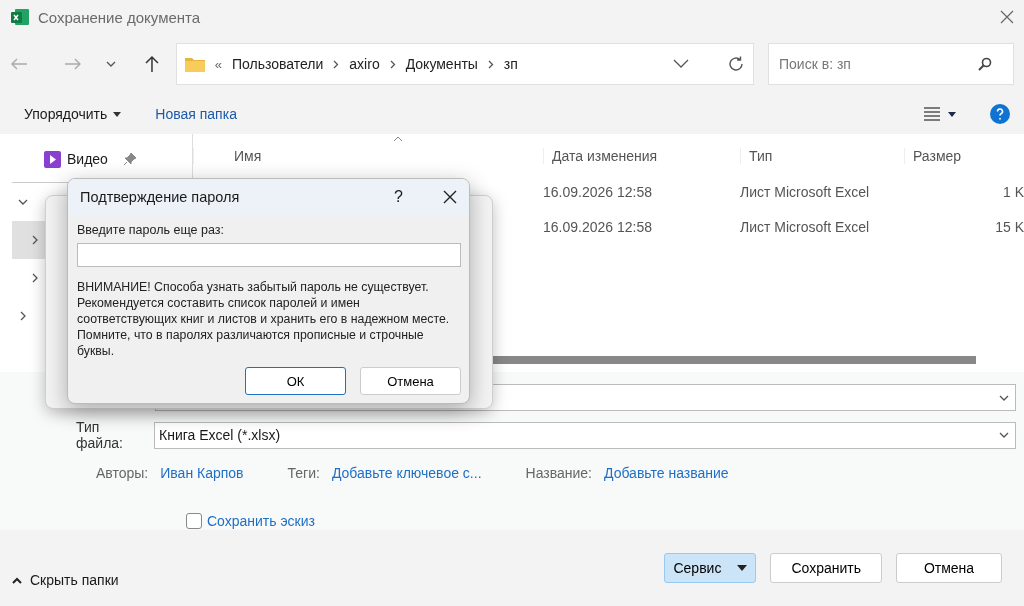  Describe the element at coordinates (303, 473) in the screenshot. I see `meta-label: Теги:` at that location.